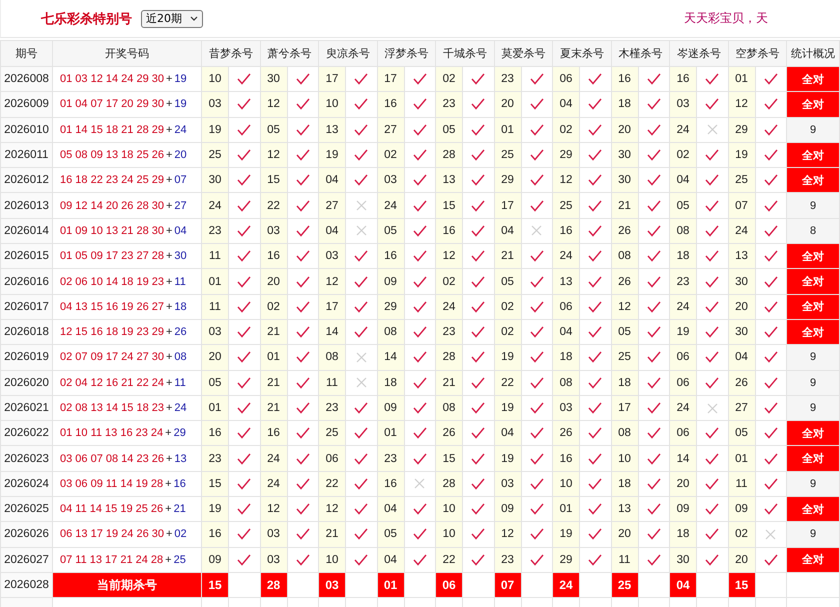  Describe the element at coordinates (215, 585) in the screenshot. I see `current-kill-number: 15` at that location.